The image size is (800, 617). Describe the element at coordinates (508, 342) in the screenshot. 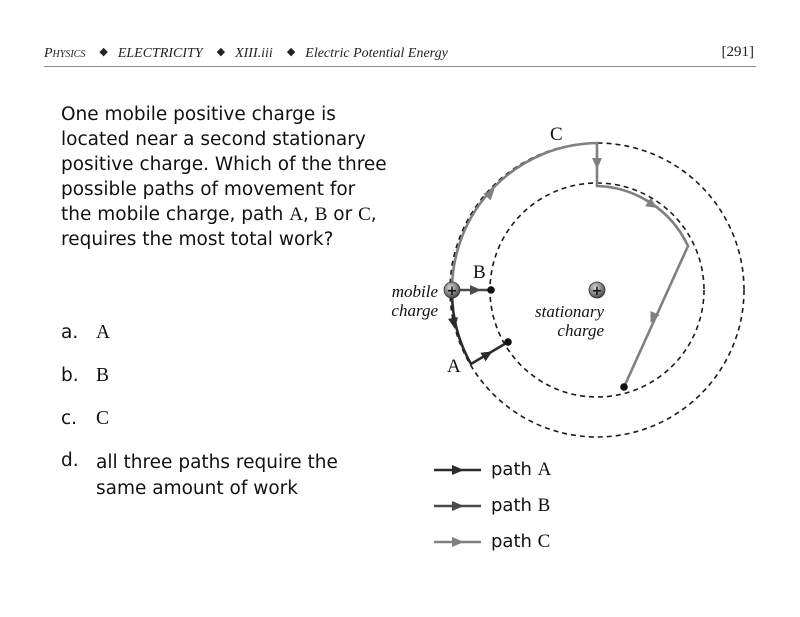

I see `path-a-endpoint` at that location.